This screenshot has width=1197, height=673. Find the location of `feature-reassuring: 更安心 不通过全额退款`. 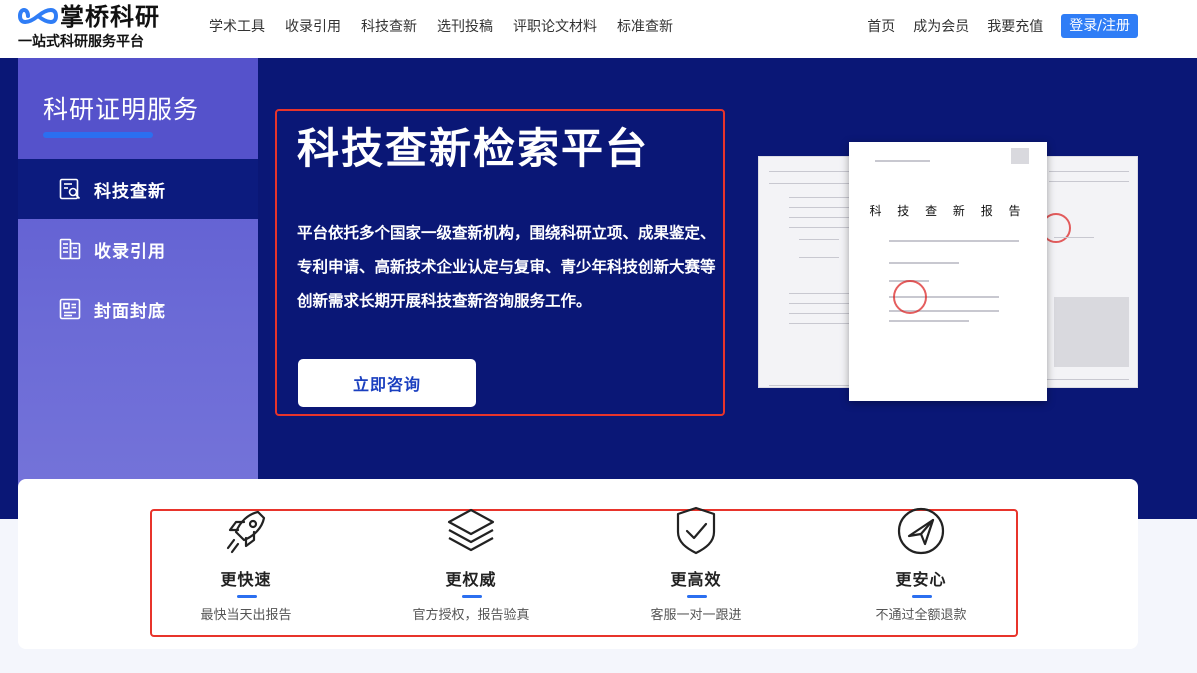

feature-reassuring: 更安心 不通过全额退款 is located at coordinates (921, 566).